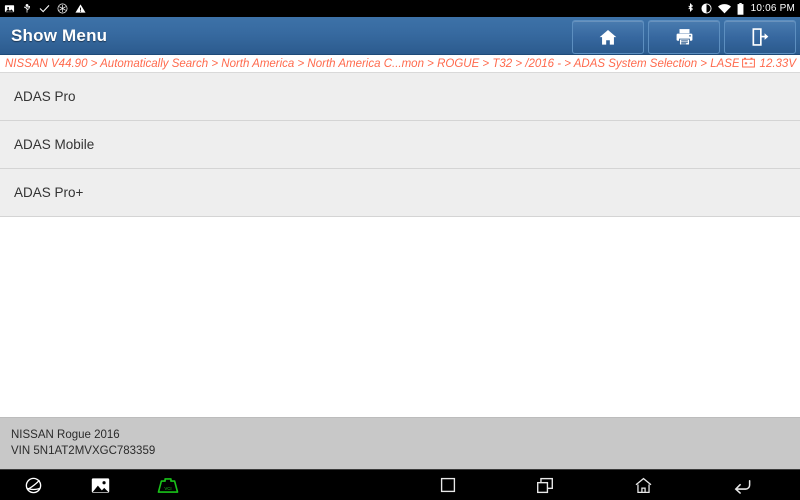 This screenshot has height=500, width=800. I want to click on check-icon, so click(44, 8).